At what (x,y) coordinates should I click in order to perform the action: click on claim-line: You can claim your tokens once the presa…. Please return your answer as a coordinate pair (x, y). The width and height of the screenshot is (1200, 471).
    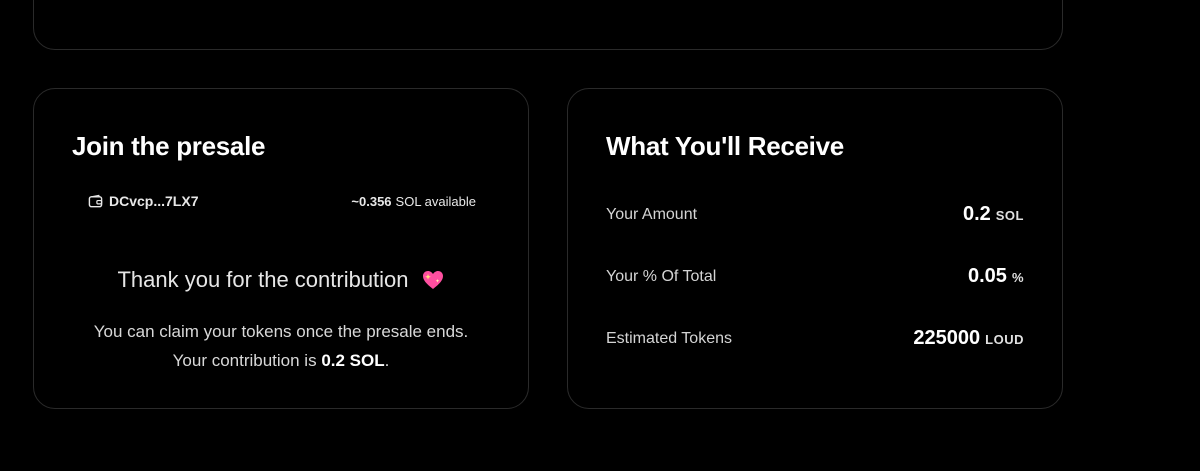
    Looking at the image, I should click on (281, 331).